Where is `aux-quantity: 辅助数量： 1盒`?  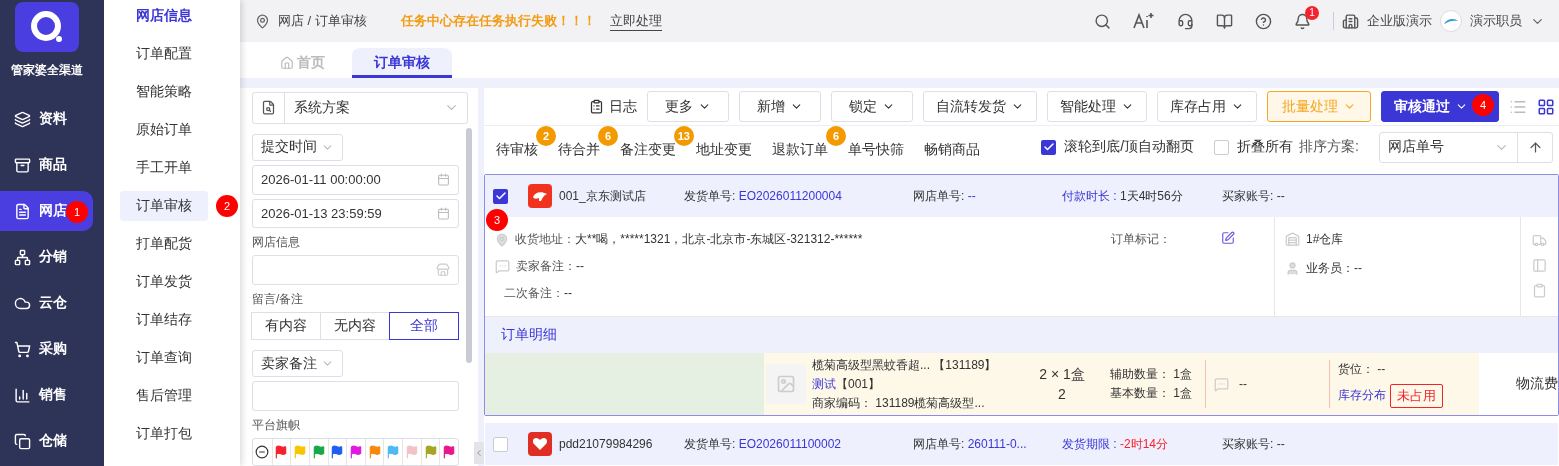
aux-quantity: 辅助数量： 1盒 is located at coordinates (1151, 374).